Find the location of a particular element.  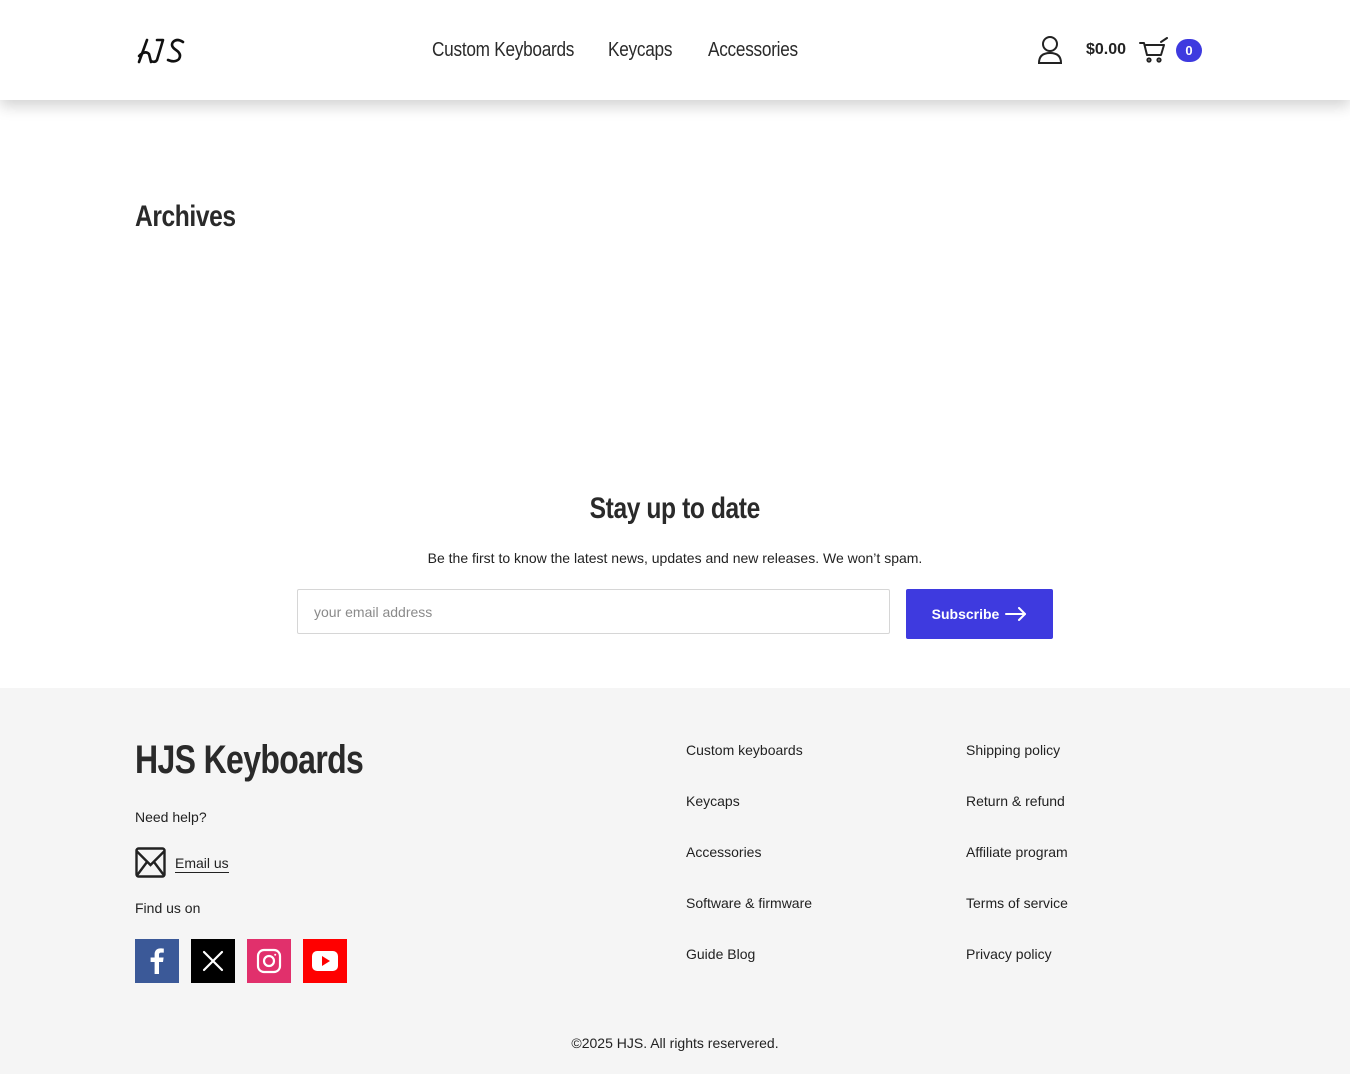

footer-link-custom-keyboards: Custom keyboards is located at coordinates (749, 766).